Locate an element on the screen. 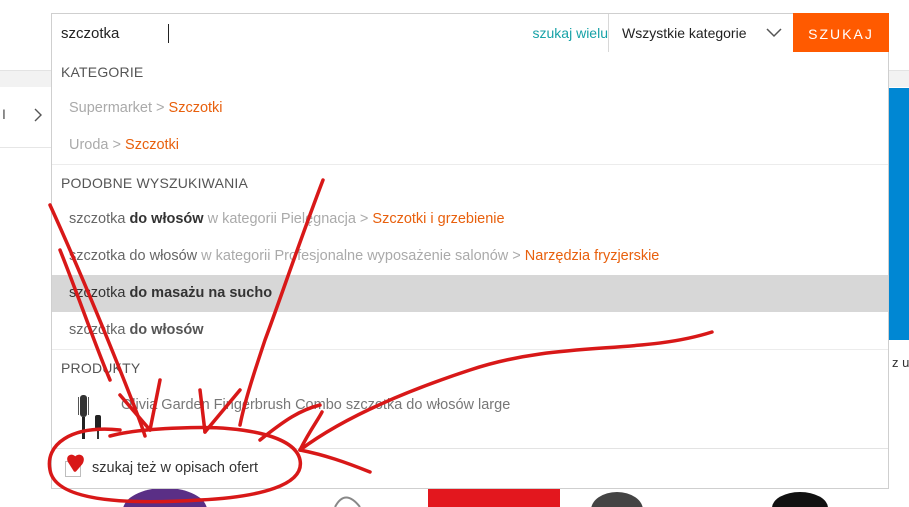 Image resolution: width=909 pixels, height=507 pixels. suggestion-context: w kategorii Pielęgnacja > is located at coordinates (288, 219).